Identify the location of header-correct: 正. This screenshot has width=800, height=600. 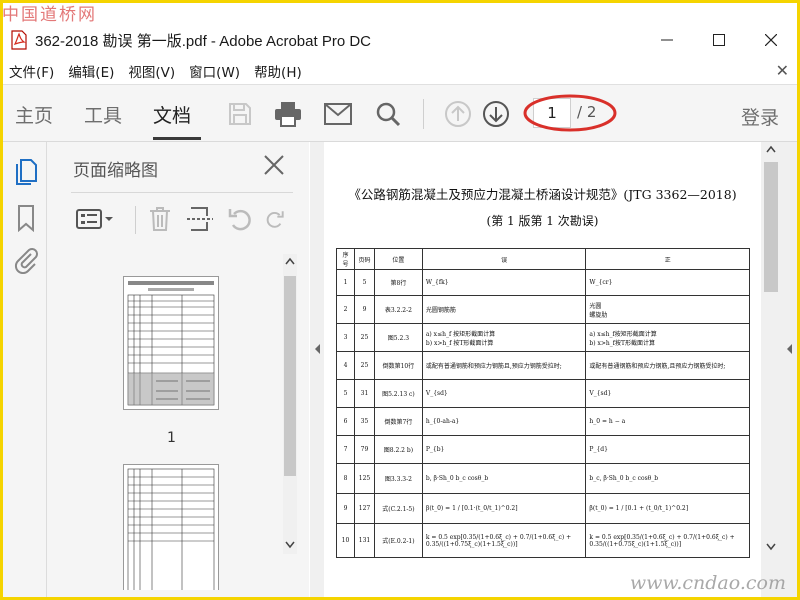
(667, 259).